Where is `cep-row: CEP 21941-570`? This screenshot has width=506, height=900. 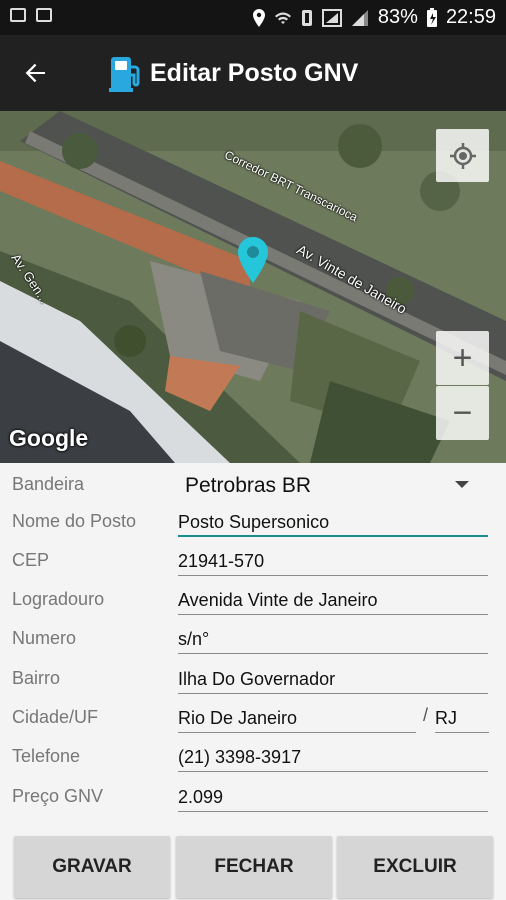 cep-row: CEP 21941-570 is located at coordinates (253, 563).